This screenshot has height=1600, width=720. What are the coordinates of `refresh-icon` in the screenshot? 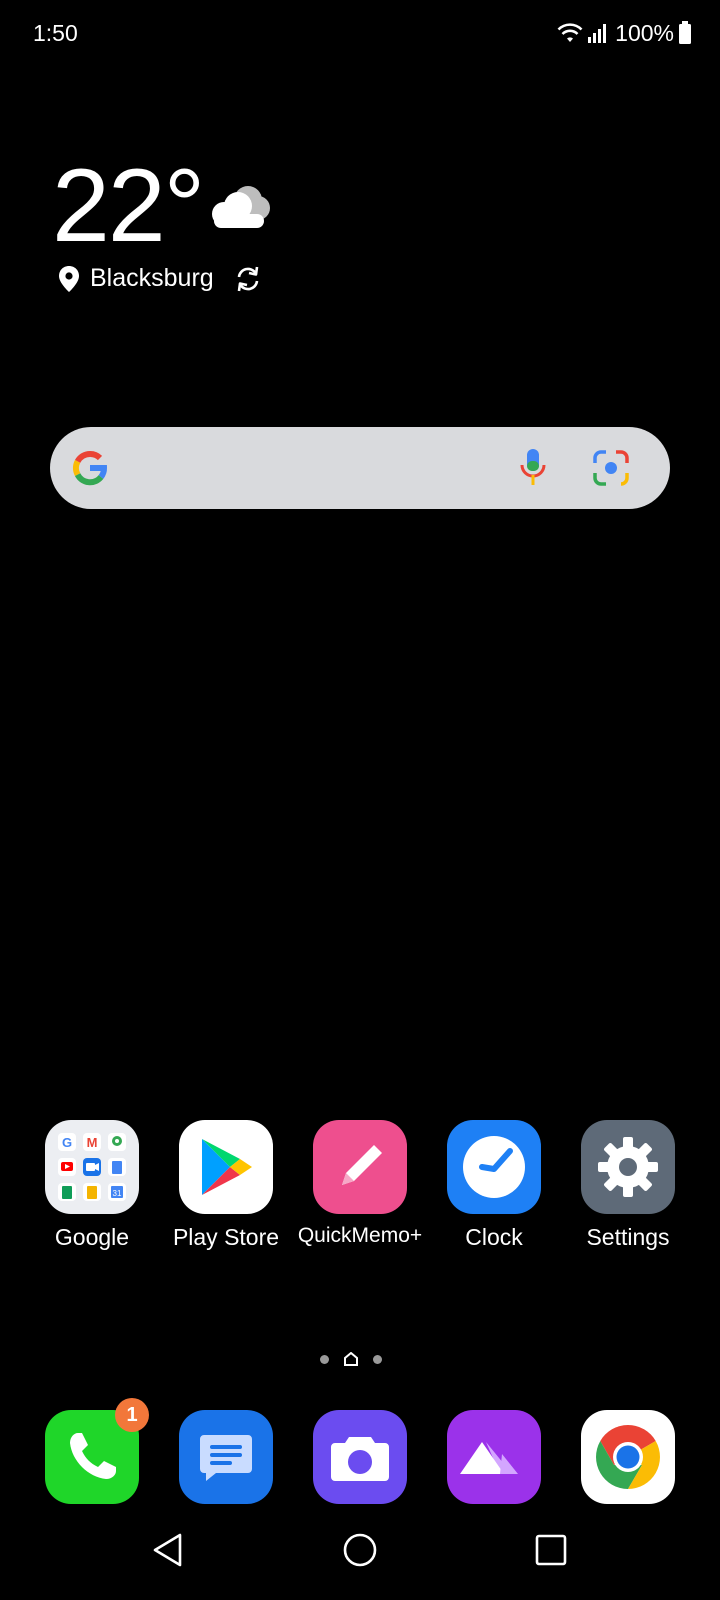 It's located at (248, 279).